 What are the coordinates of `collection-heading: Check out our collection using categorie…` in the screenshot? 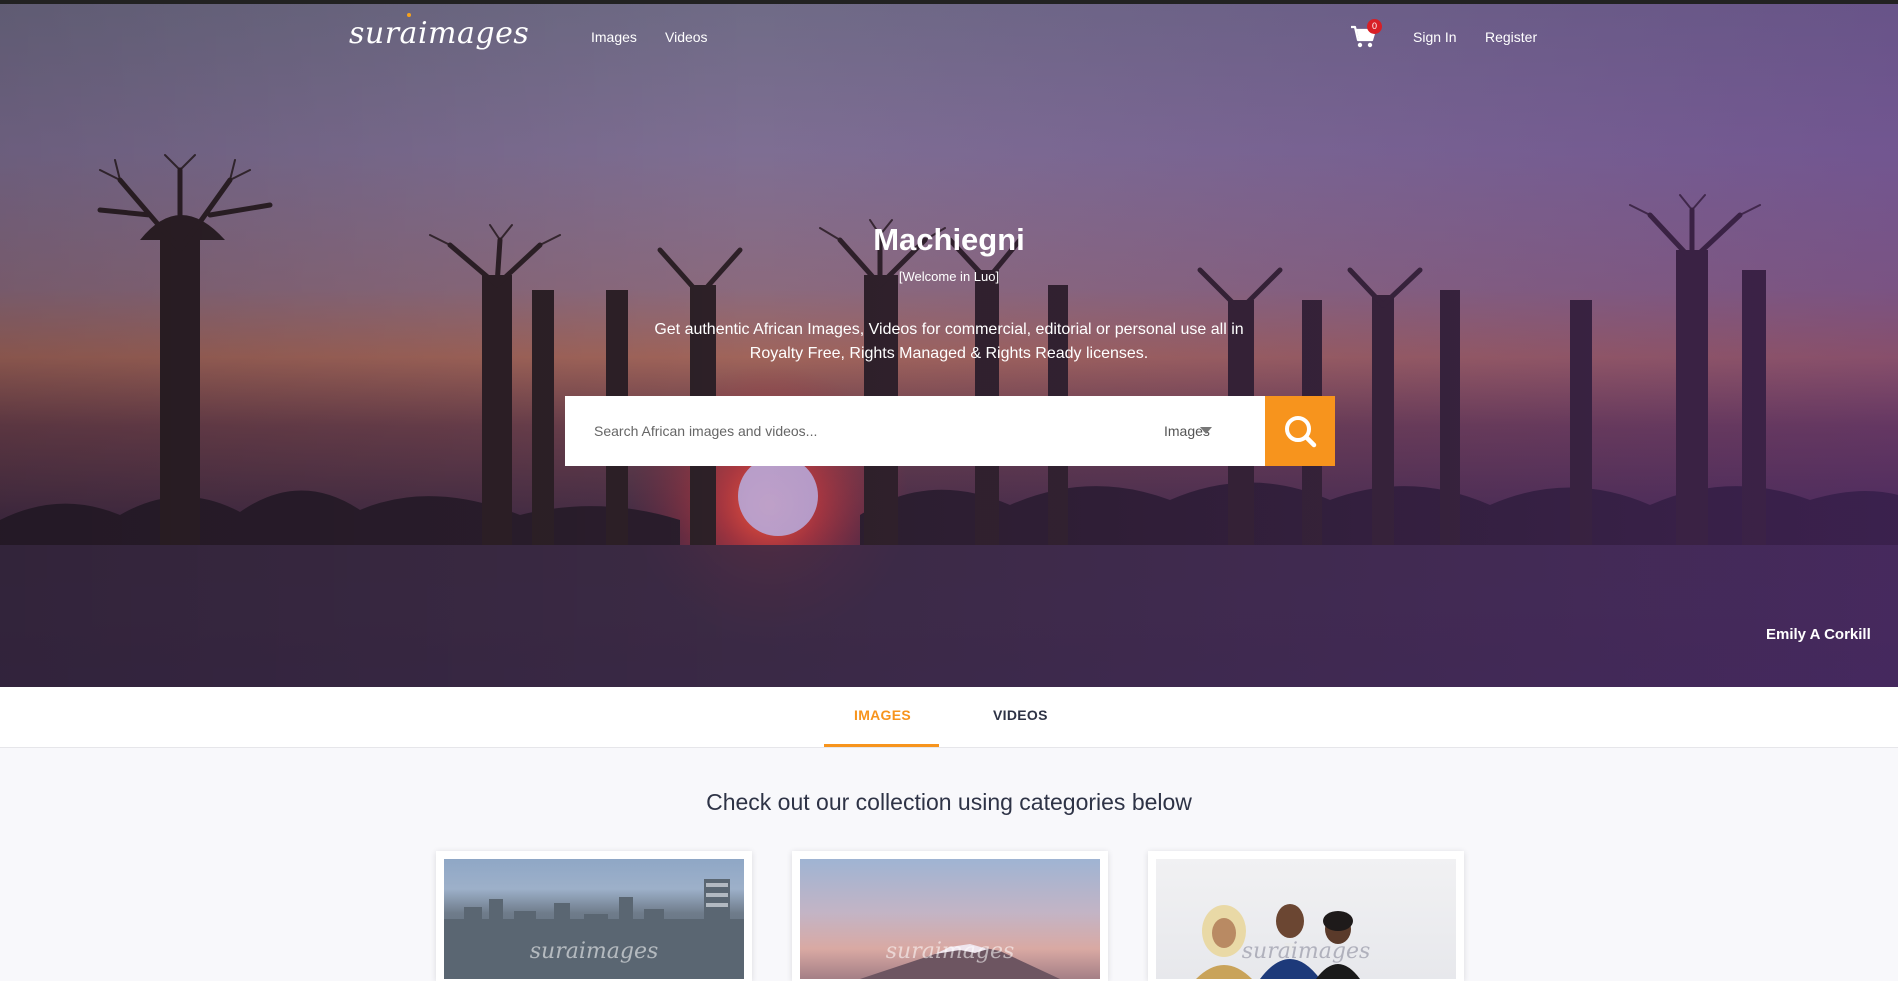 It's located at (949, 802).